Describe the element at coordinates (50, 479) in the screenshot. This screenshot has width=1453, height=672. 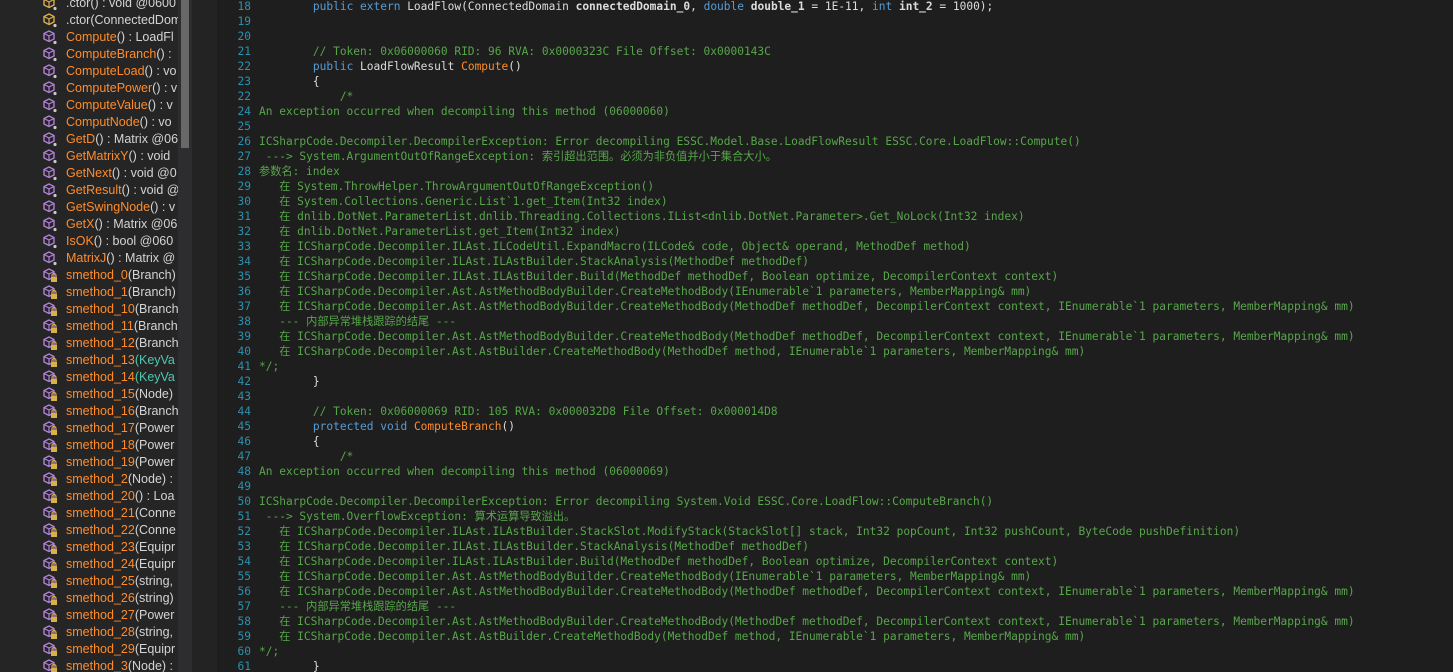
I see `method-cube-lock-icon` at that location.